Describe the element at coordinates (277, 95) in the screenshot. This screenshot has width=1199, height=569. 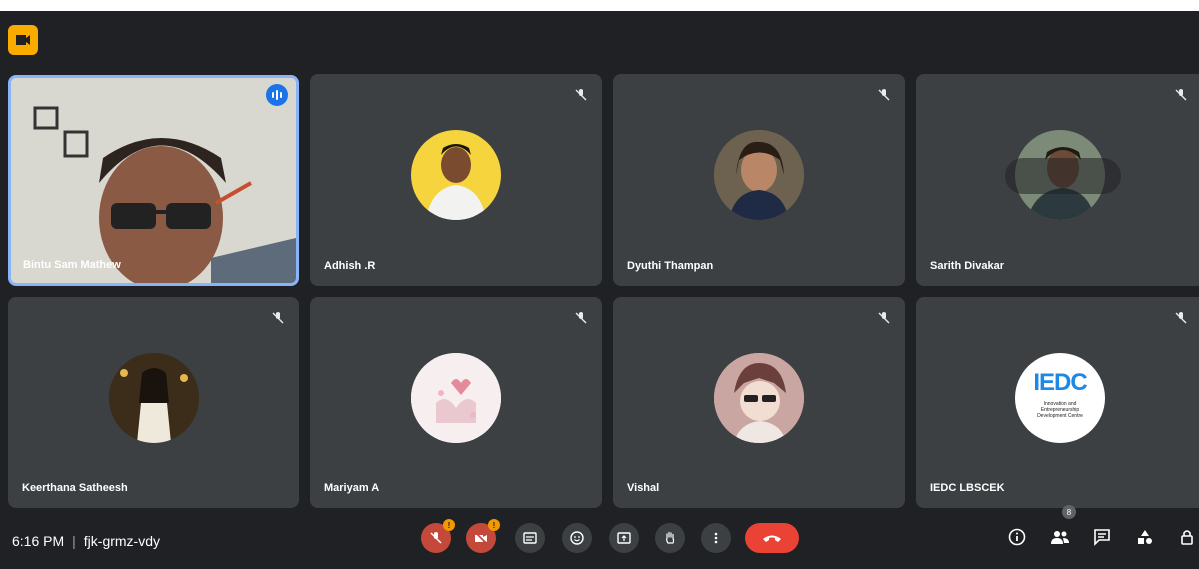
I see `speaking-indicator-icon` at that location.